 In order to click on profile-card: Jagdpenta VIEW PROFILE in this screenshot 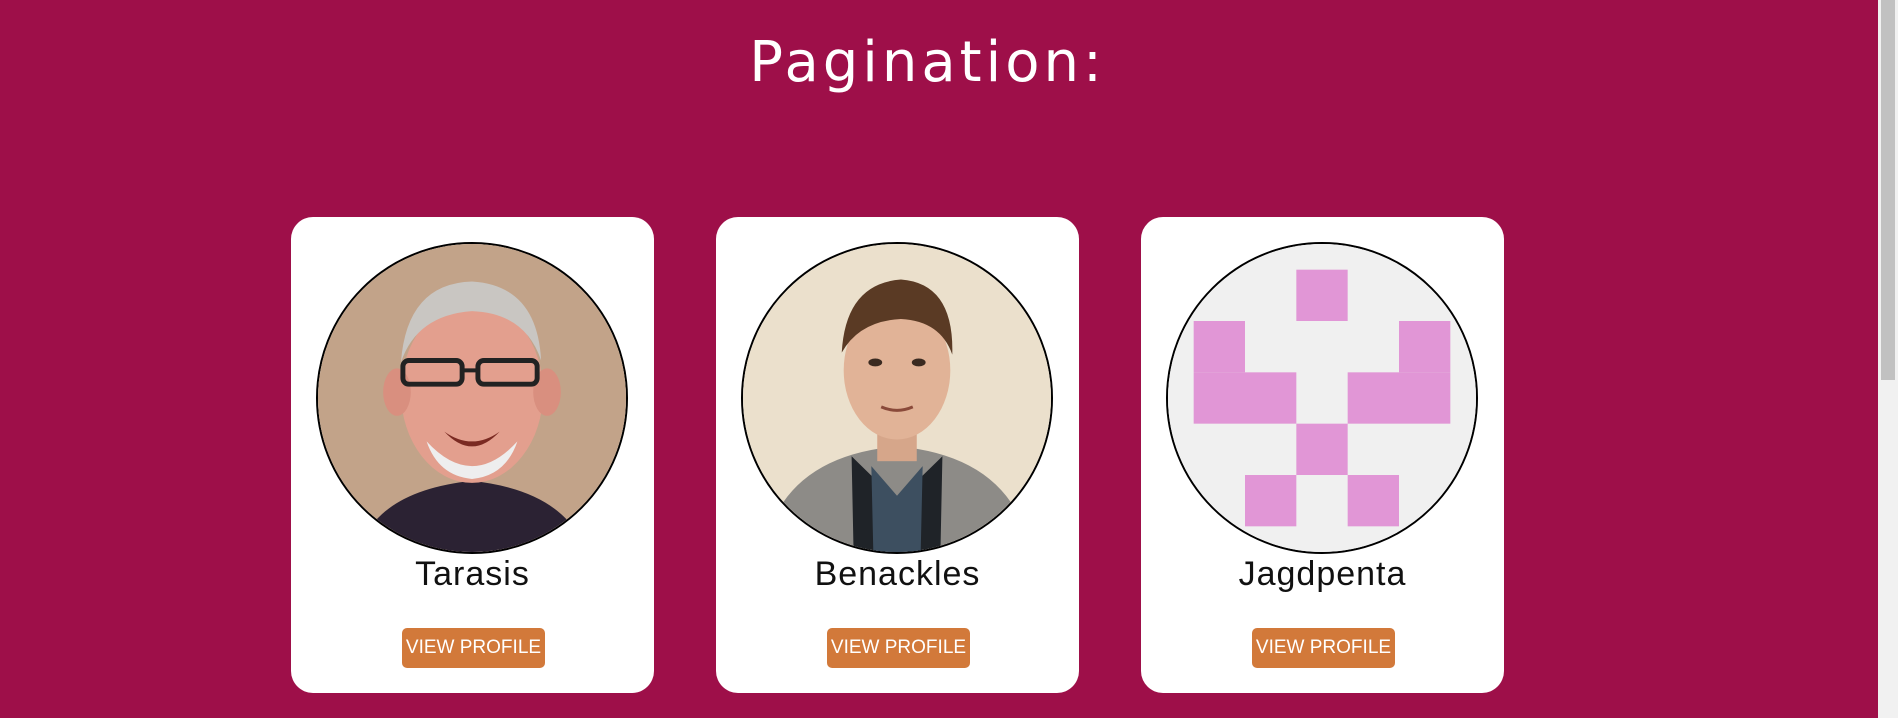, I will do `click(1322, 455)`.